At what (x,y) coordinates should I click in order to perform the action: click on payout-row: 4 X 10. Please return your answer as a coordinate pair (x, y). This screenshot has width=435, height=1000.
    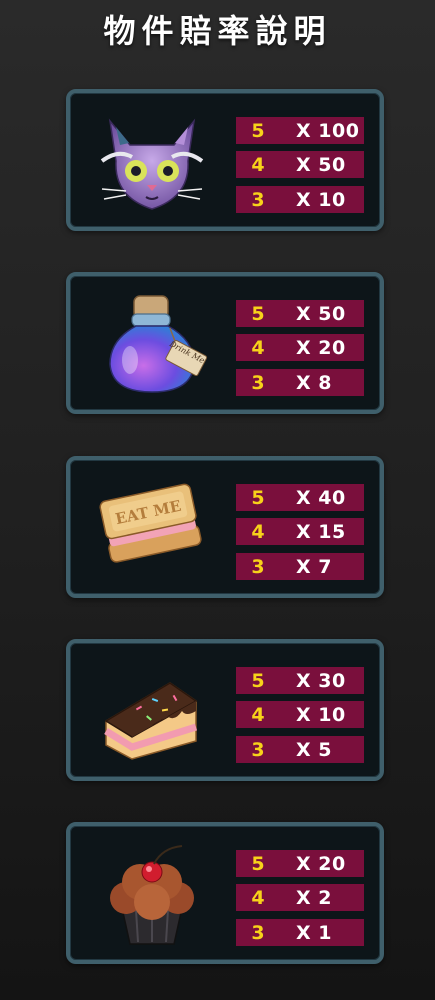
    Looking at the image, I should click on (300, 714).